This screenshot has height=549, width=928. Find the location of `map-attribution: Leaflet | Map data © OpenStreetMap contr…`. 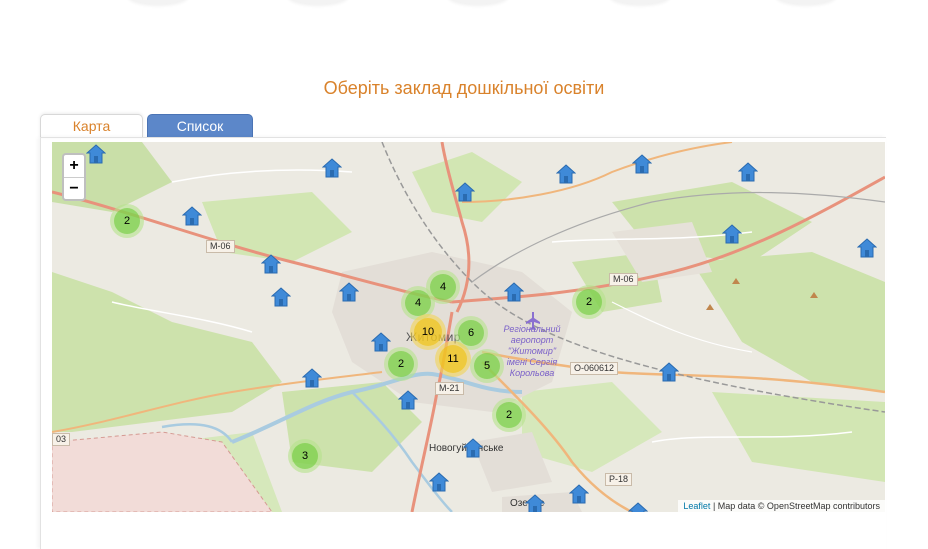

map-attribution: Leaflet | Map data © OpenStreetMap contr… is located at coordinates (781, 506).